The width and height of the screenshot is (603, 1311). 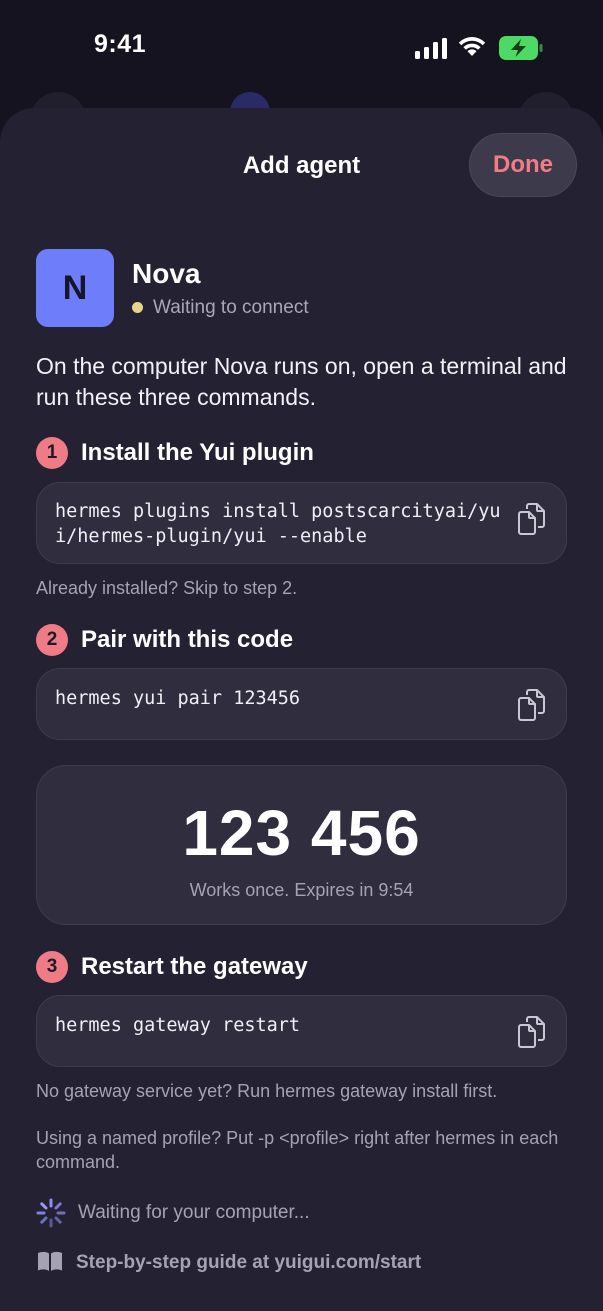 What do you see at coordinates (52, 967) in the screenshot?
I see `step-number-3: 3` at bounding box center [52, 967].